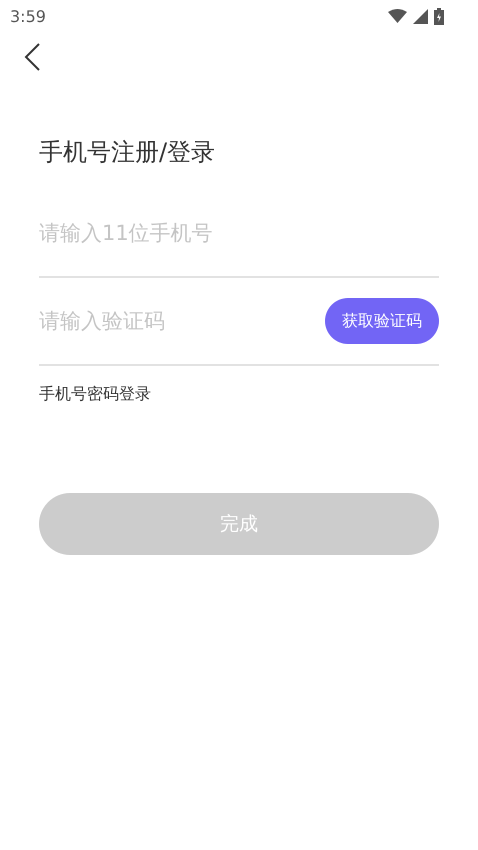 Image resolution: width=478 pixels, height=850 pixels. What do you see at coordinates (439, 16) in the screenshot?
I see `battery-icon` at bounding box center [439, 16].